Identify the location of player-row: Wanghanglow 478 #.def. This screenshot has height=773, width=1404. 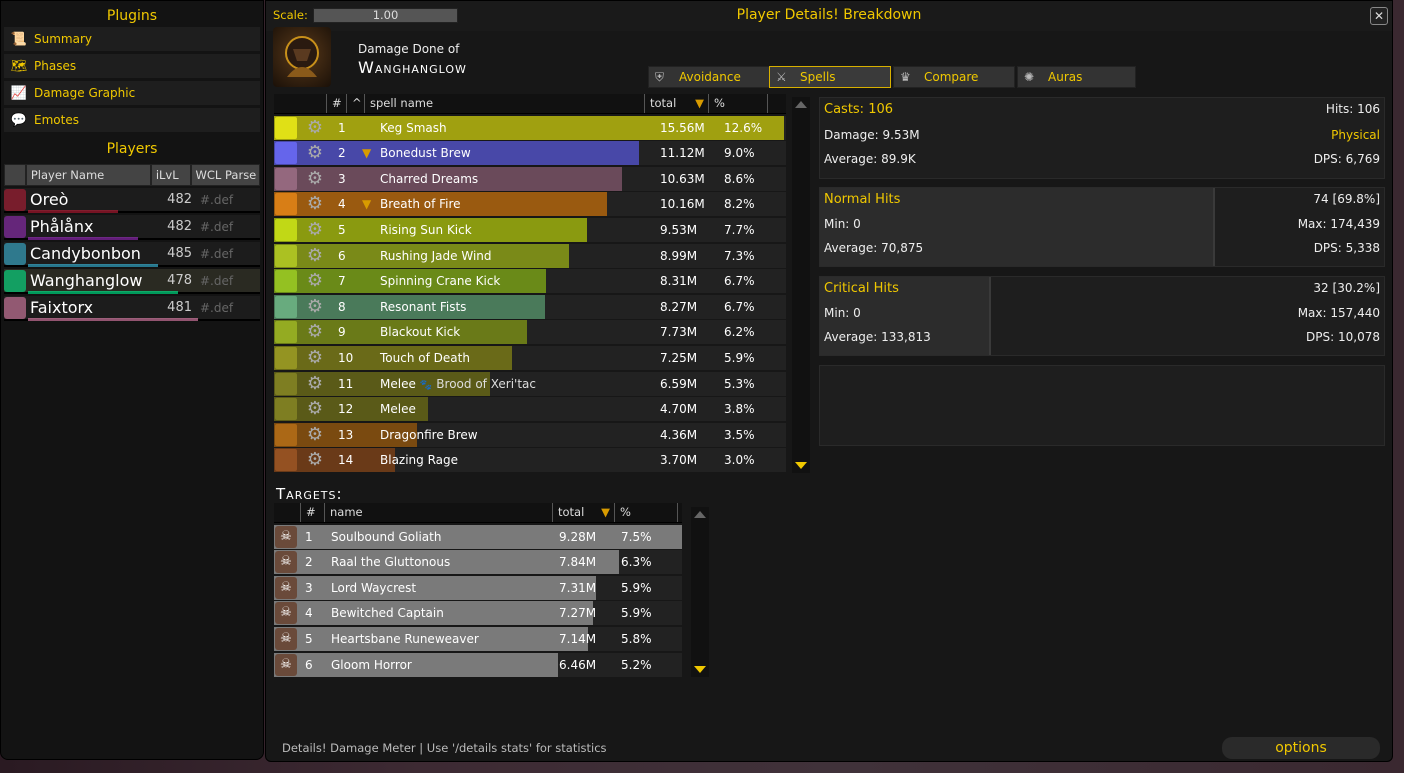
(132, 281).